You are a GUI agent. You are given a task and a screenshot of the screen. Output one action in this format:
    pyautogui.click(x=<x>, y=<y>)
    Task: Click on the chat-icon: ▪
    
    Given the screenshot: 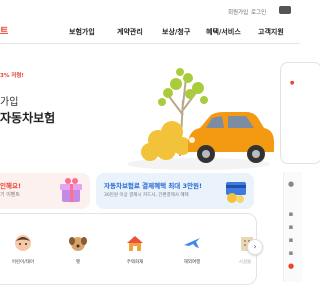 What is the action you would take?
    pyautogui.click(x=291, y=253)
    